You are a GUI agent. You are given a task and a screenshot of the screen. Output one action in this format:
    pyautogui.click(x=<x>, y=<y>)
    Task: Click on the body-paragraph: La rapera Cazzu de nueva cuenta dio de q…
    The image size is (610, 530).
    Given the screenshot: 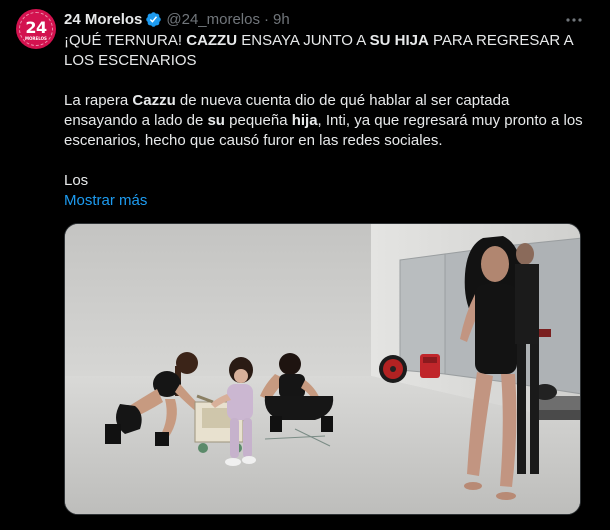 What is the action you would take?
    pyautogui.click(x=323, y=120)
    